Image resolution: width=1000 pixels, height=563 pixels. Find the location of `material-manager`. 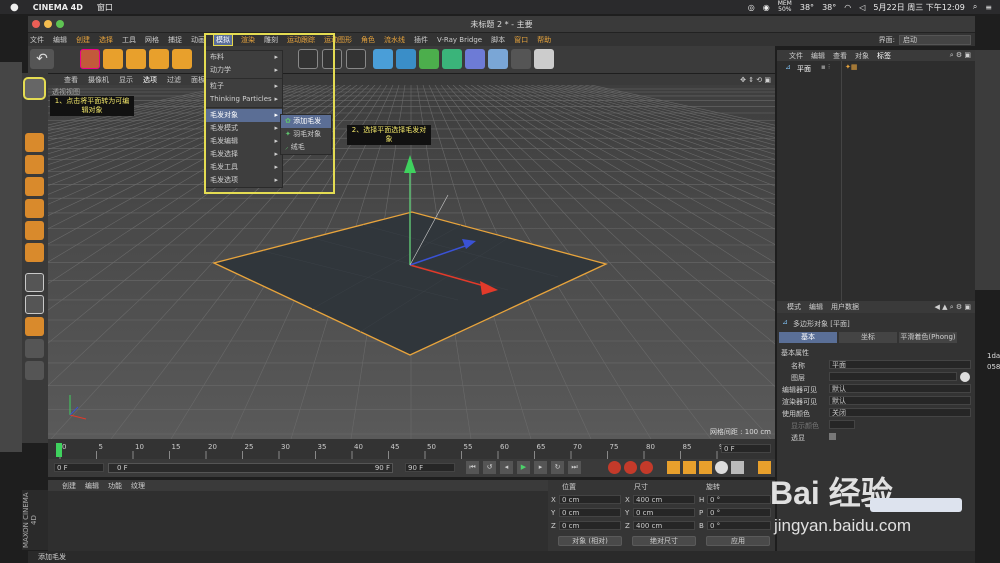

material-manager is located at coordinates (298, 521).